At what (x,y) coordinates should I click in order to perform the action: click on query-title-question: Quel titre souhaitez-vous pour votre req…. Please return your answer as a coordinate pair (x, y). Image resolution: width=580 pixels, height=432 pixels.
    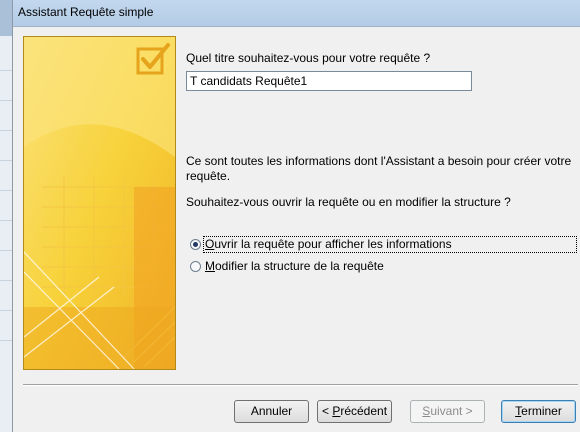
    Looking at the image, I should click on (308, 58).